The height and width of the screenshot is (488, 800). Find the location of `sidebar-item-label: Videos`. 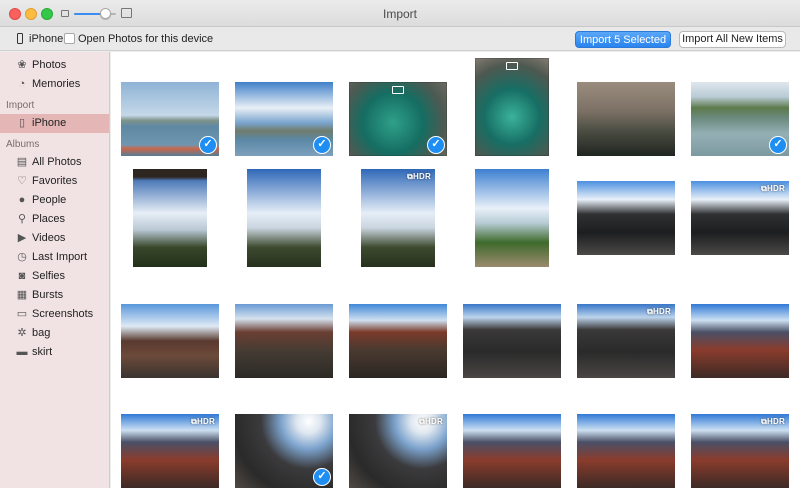

sidebar-item-label: Videos is located at coordinates (49, 238).